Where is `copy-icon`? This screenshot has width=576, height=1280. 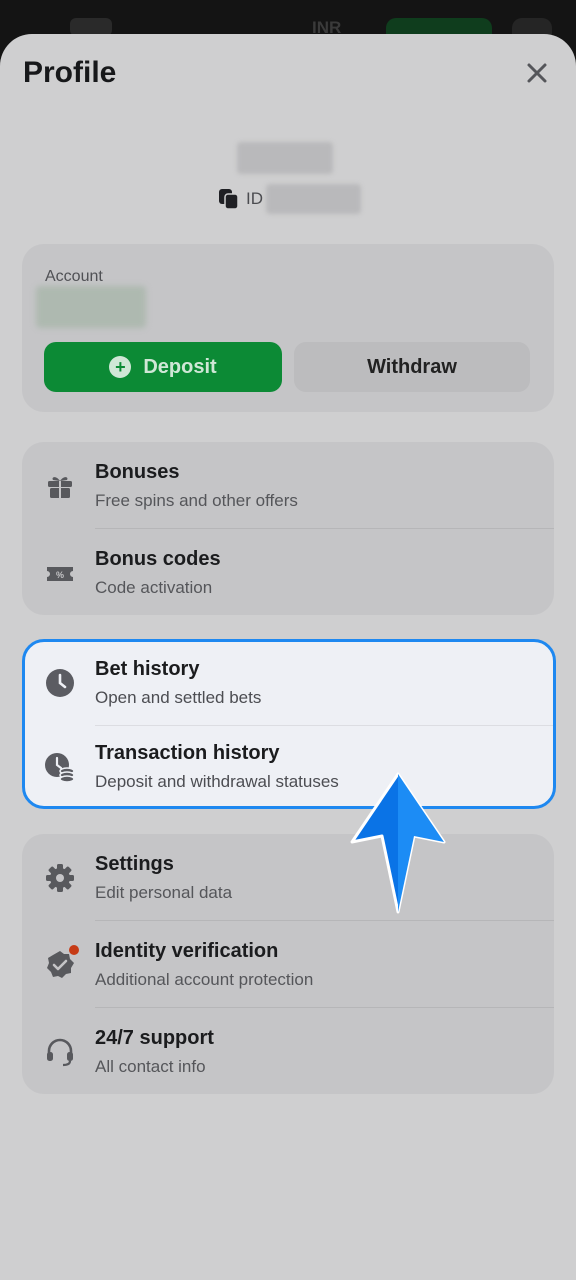
copy-icon is located at coordinates (229, 199).